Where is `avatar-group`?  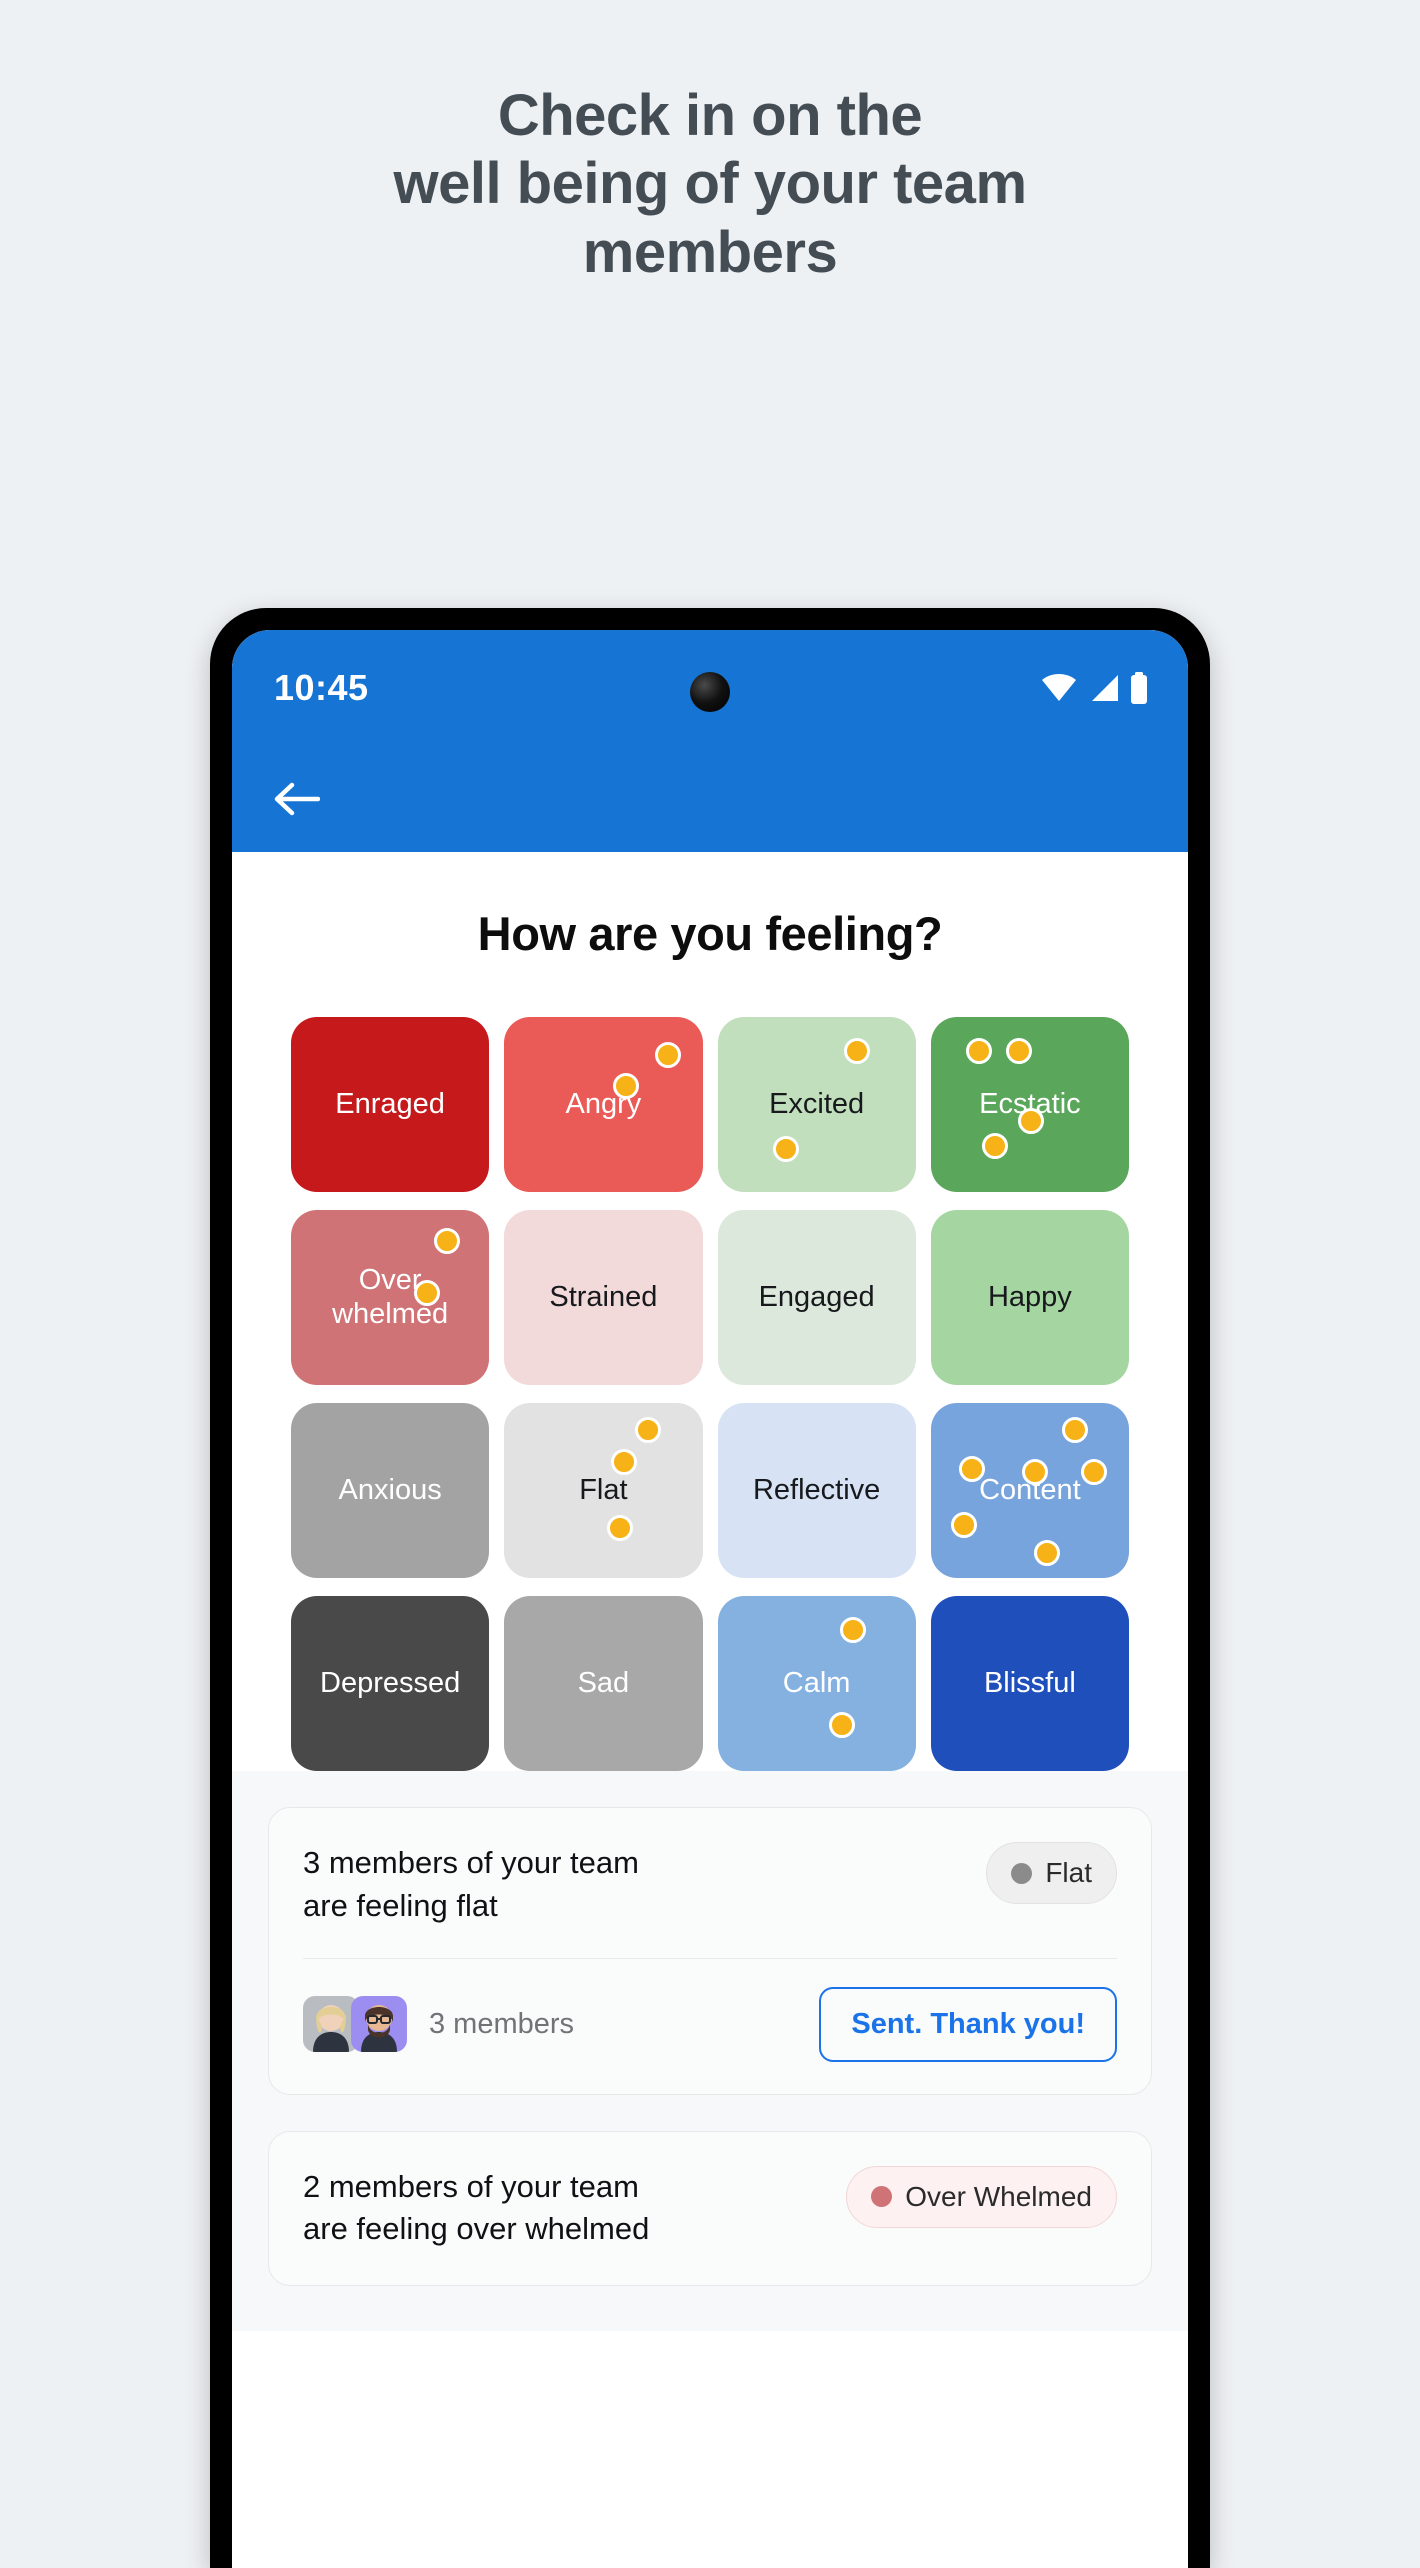 avatar-group is located at coordinates (355, 2024).